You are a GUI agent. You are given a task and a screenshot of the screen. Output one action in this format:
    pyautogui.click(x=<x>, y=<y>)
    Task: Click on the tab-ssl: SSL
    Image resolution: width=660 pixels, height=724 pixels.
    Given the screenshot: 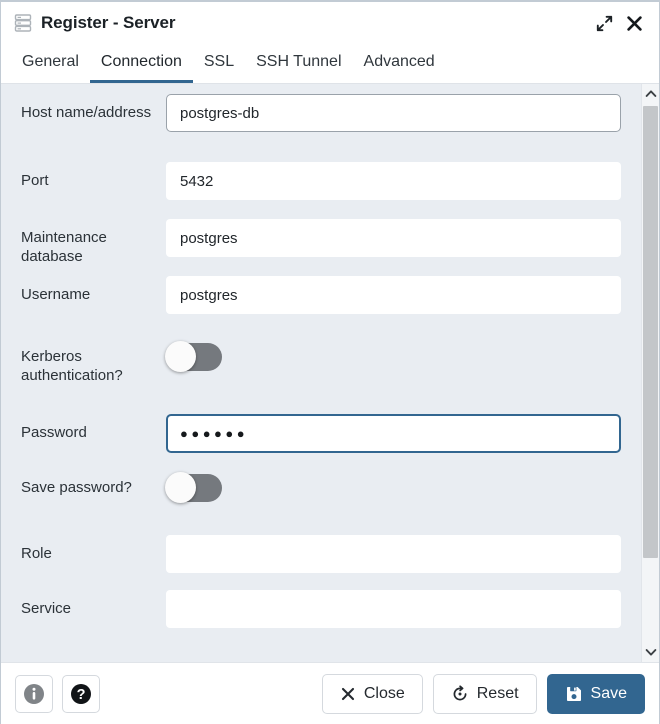 What is the action you would take?
    pyautogui.click(x=219, y=63)
    